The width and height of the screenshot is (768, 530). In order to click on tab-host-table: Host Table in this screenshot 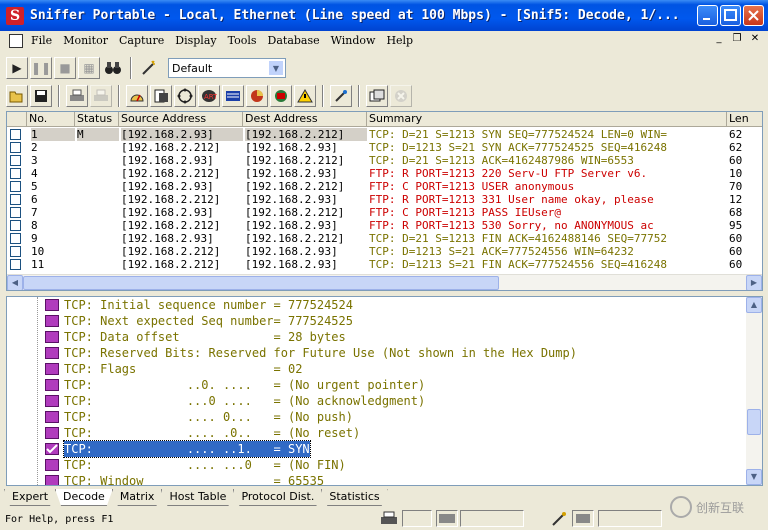, I will do `click(197, 497)`.